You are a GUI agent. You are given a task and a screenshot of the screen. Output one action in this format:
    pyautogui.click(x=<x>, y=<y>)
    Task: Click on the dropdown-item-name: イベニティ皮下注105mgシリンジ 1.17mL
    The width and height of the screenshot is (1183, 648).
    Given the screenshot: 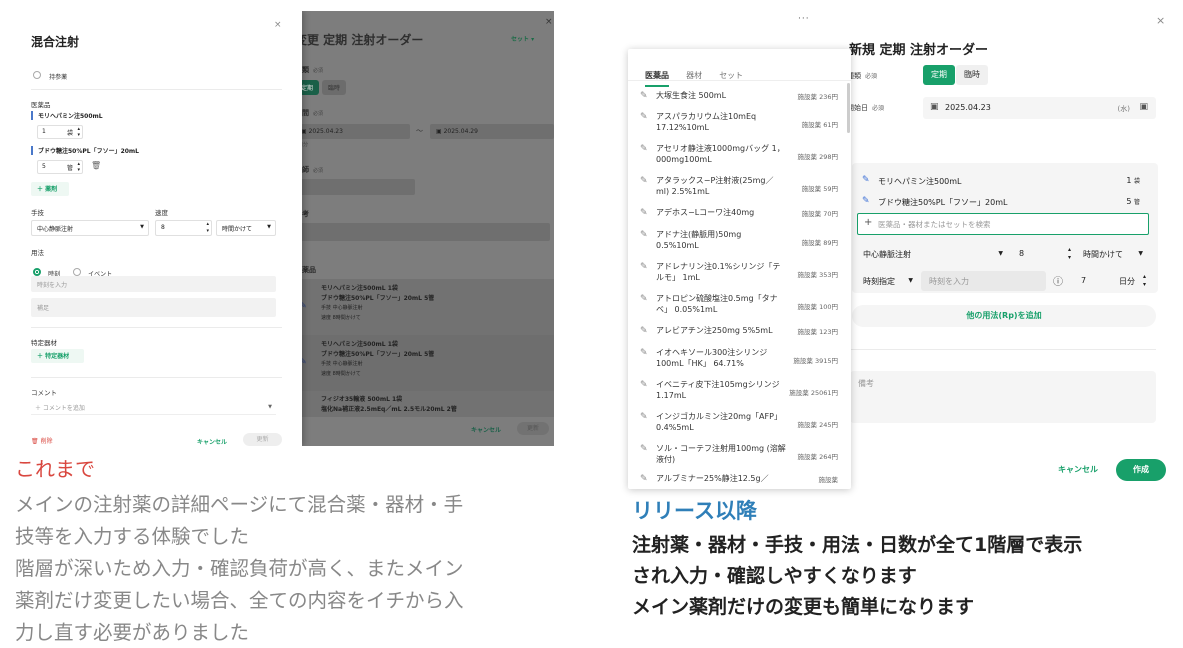 What is the action you would take?
    pyautogui.click(x=718, y=390)
    